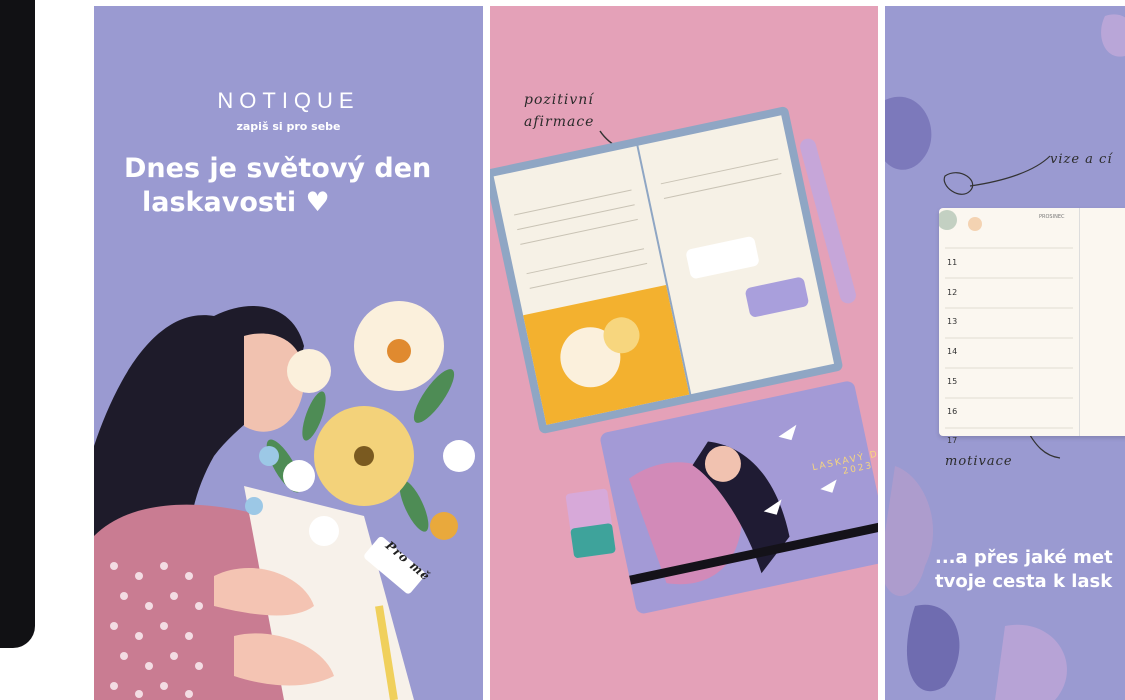  I want to click on planner-left-page: PROSINEC 11 12 13 14 15 16 17, so click(1009, 326).